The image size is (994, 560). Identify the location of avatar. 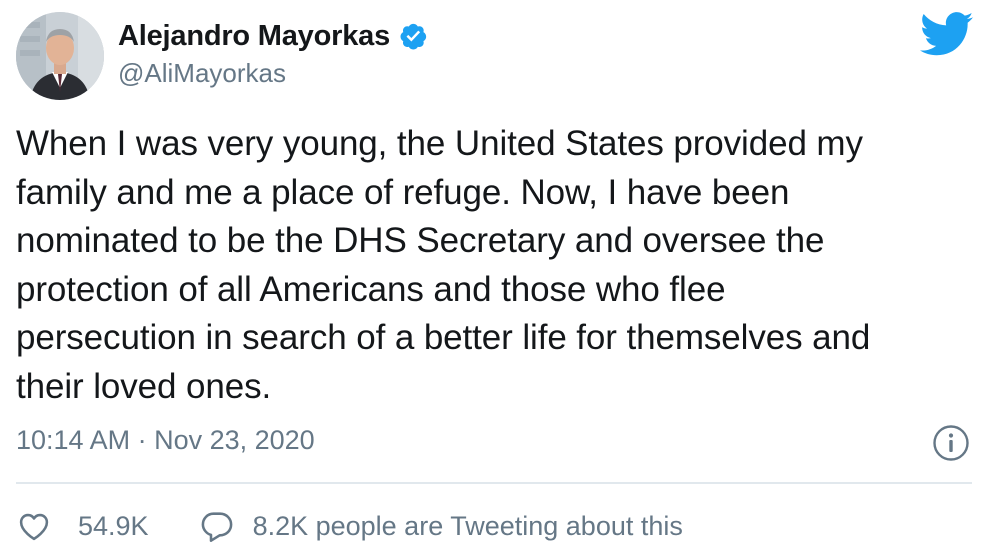
(60, 56).